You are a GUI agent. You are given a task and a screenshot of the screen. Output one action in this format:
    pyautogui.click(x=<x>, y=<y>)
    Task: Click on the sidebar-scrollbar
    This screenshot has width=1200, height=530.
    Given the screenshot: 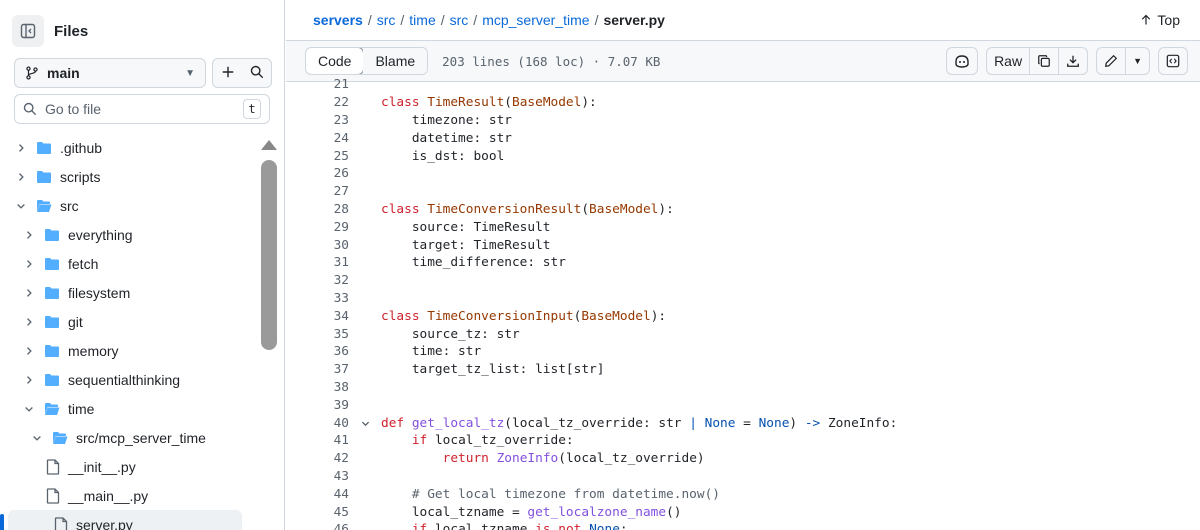 What is the action you would take?
    pyautogui.click(x=269, y=335)
    